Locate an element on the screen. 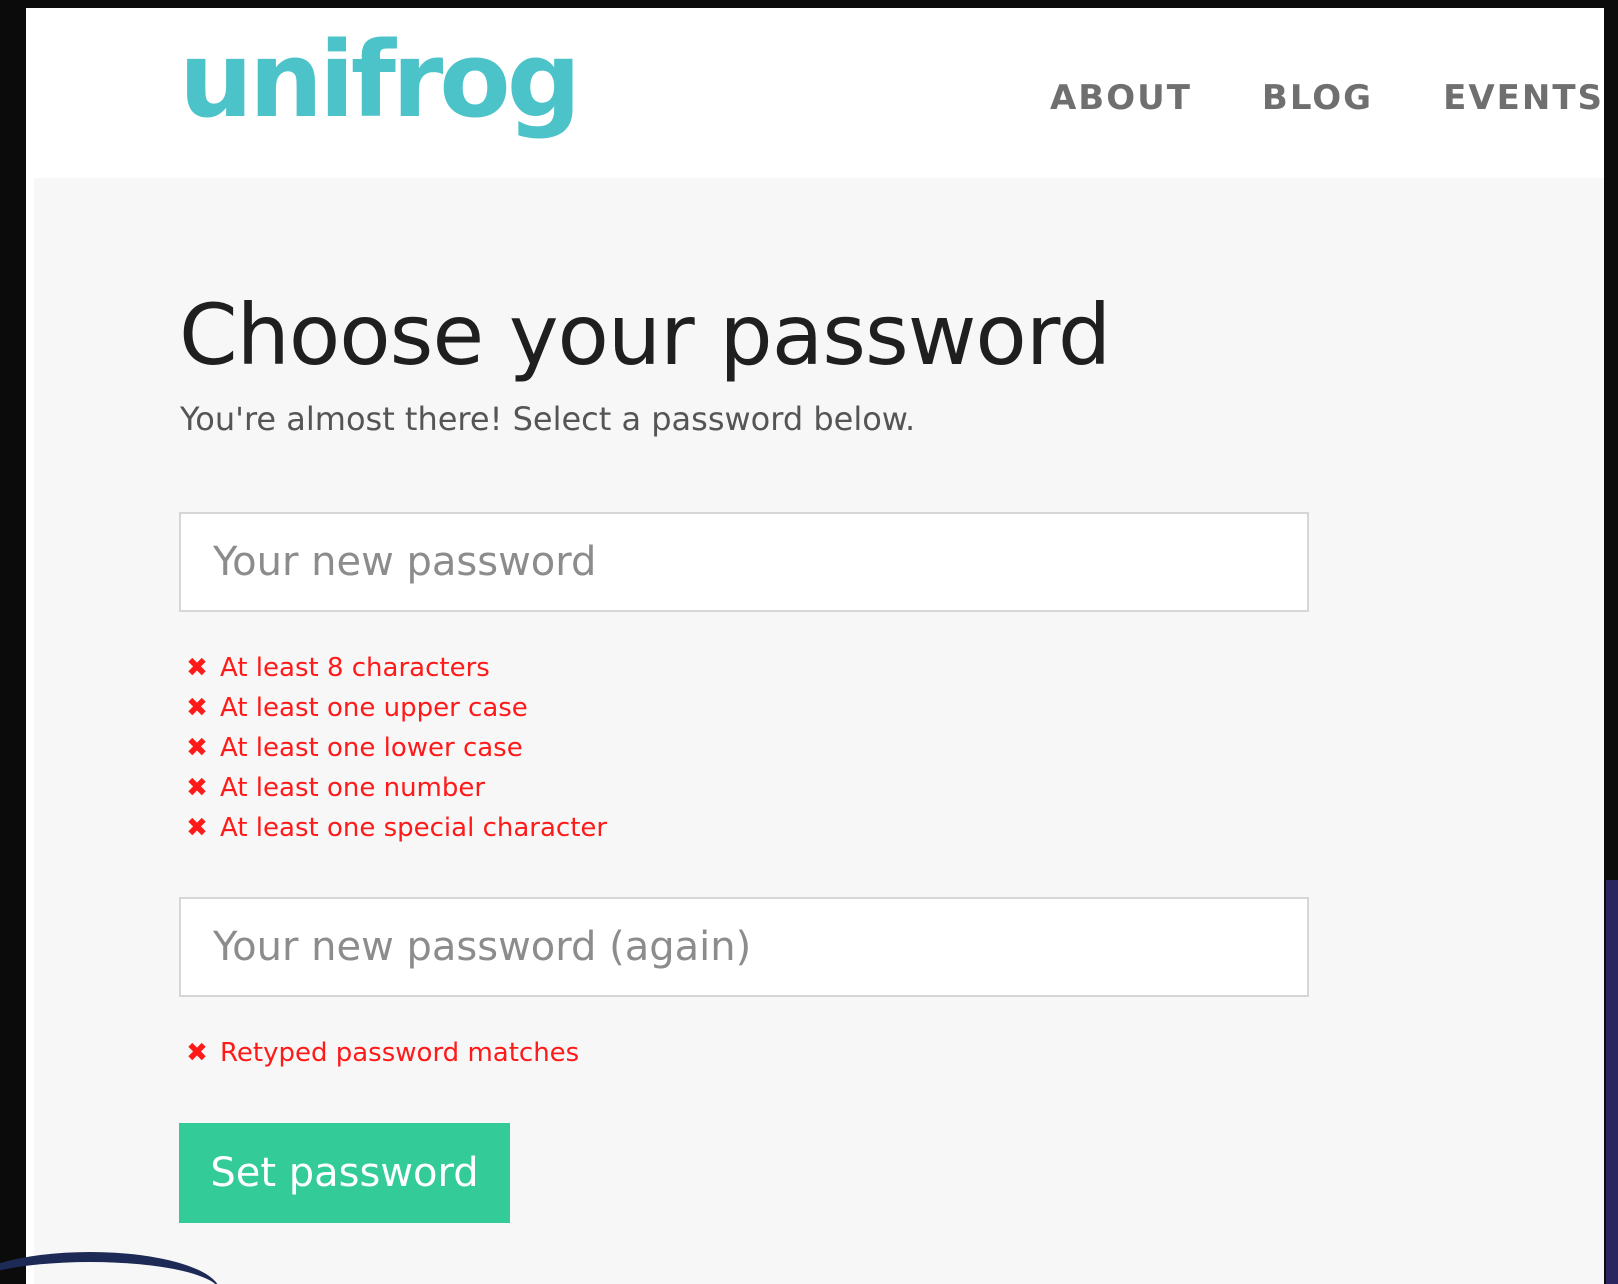 The image size is (1618, 1284). nav-link-about: ABOUT is located at coordinates (1121, 98).